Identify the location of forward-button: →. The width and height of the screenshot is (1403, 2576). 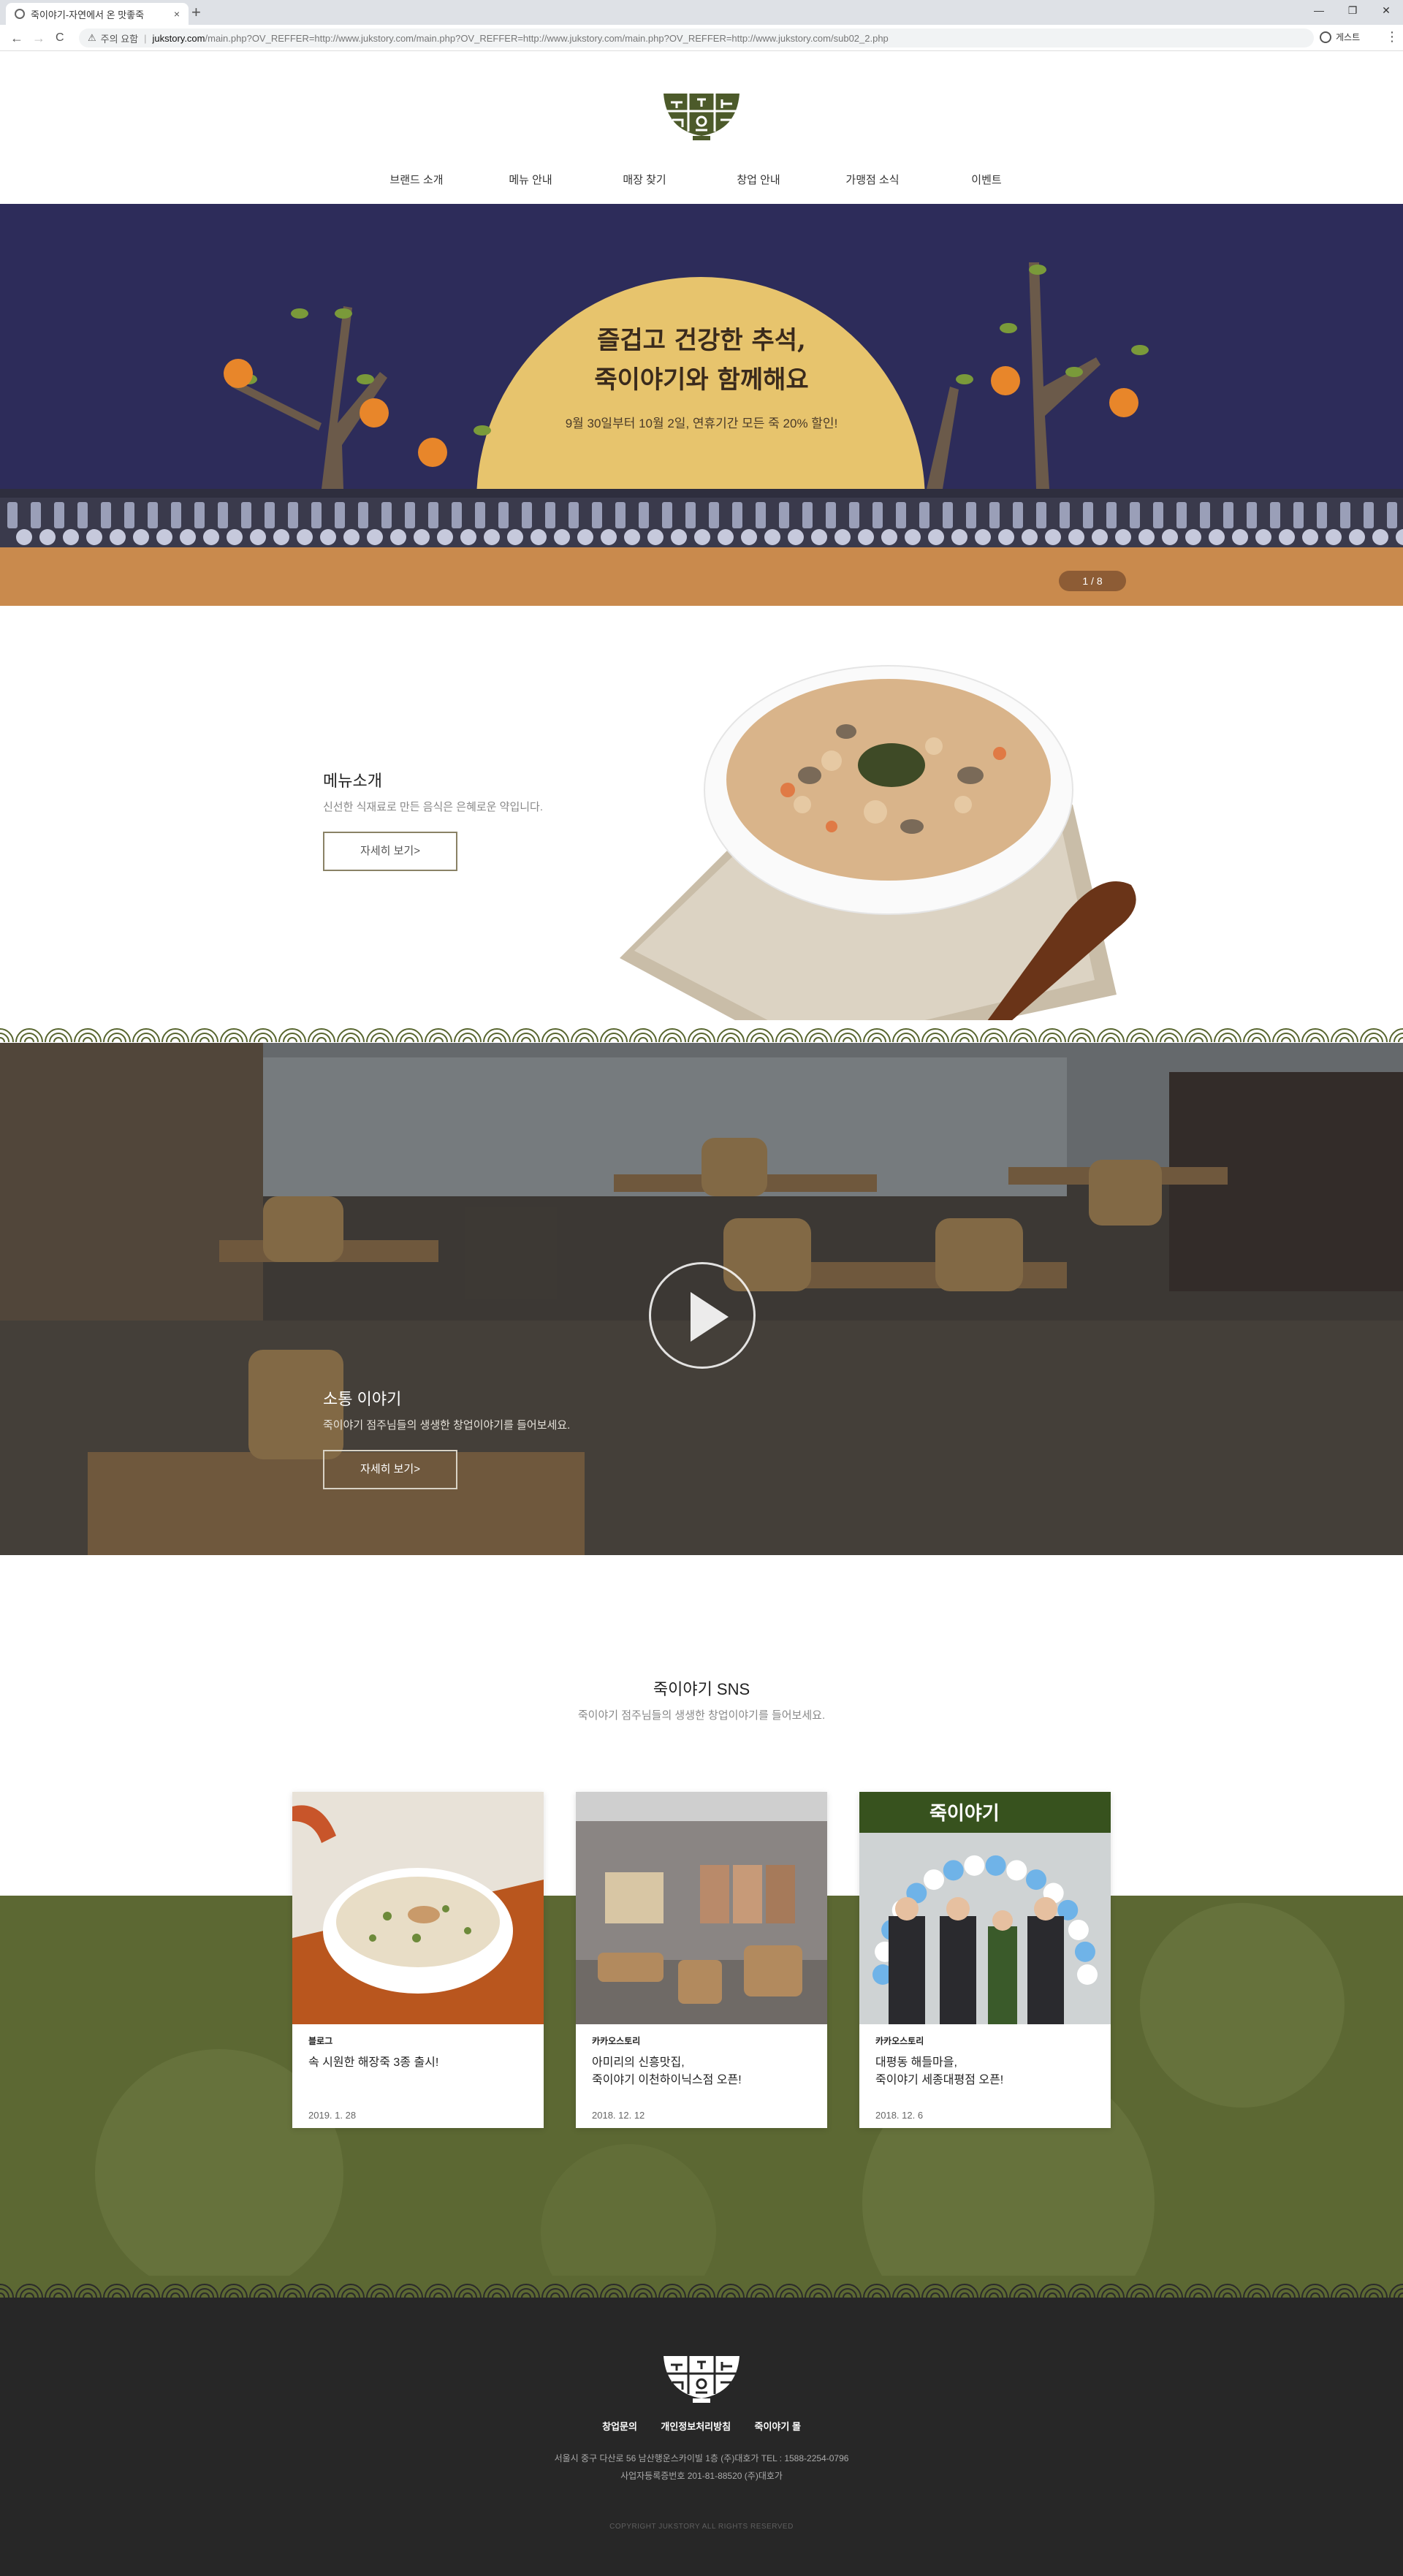
(38, 38).